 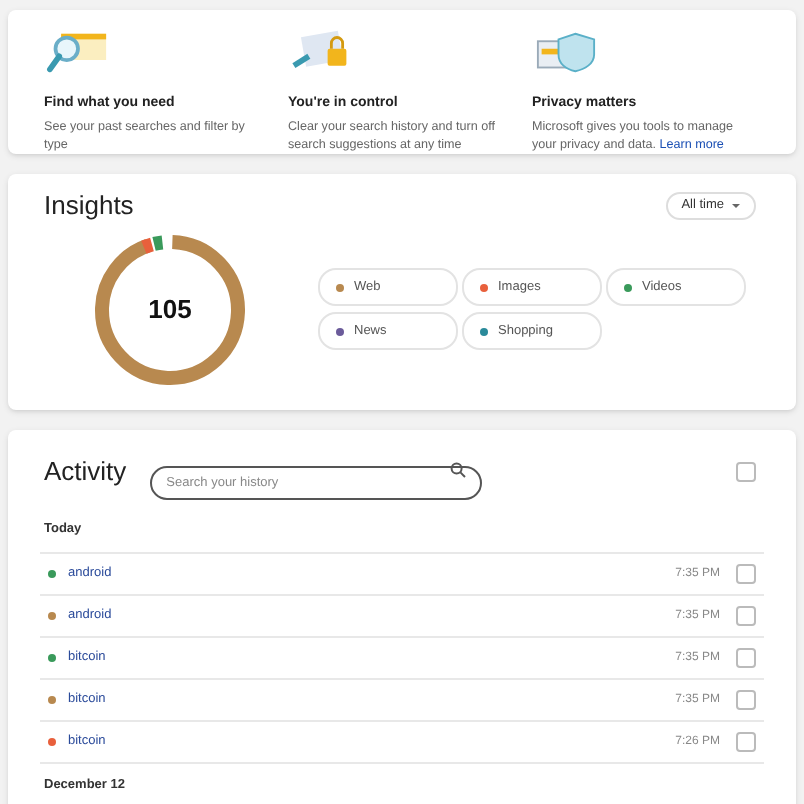 I want to click on search-icon, so click(x=458, y=470).